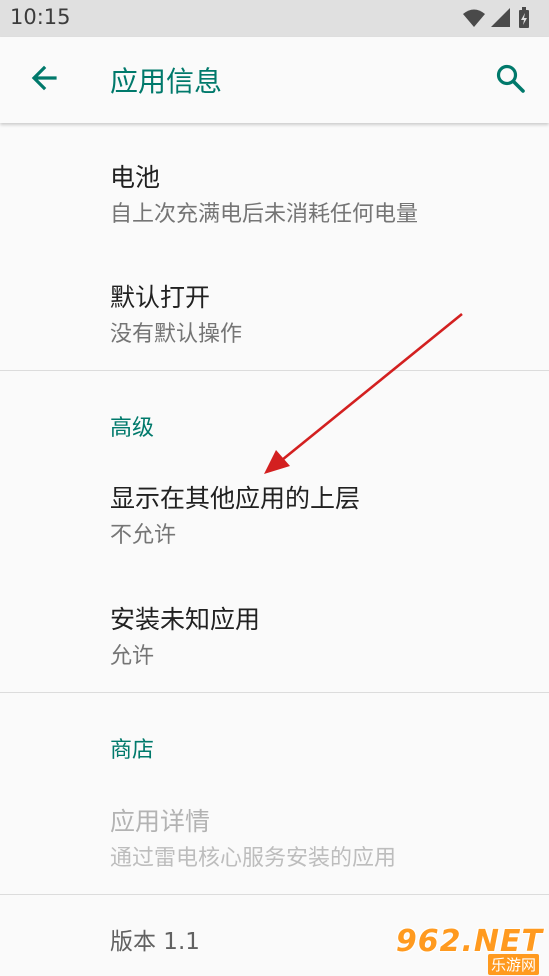 This screenshot has width=549, height=976. Describe the element at coordinates (274, 635) in the screenshot. I see `install-unknown-apps-item: 安装未知应用 允许` at that location.